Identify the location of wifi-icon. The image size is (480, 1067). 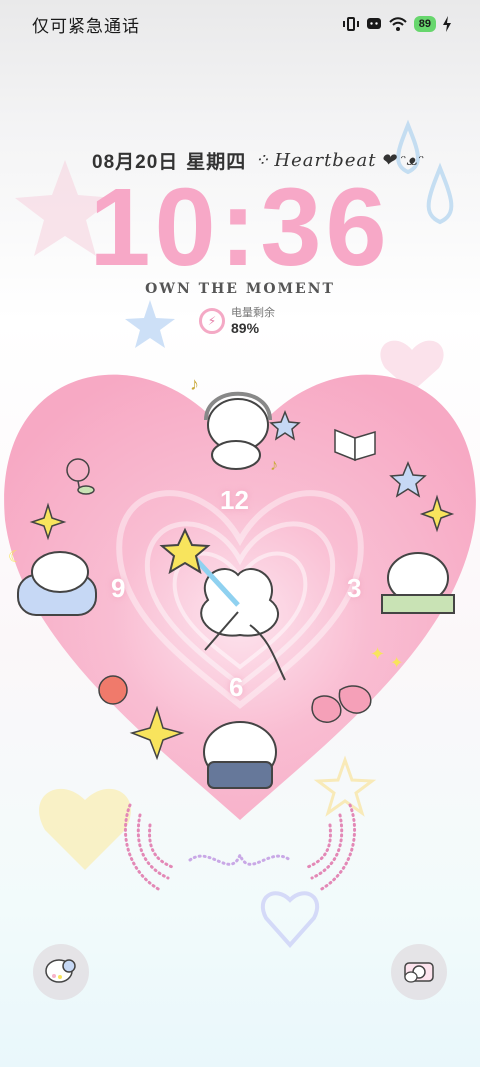
(398, 24).